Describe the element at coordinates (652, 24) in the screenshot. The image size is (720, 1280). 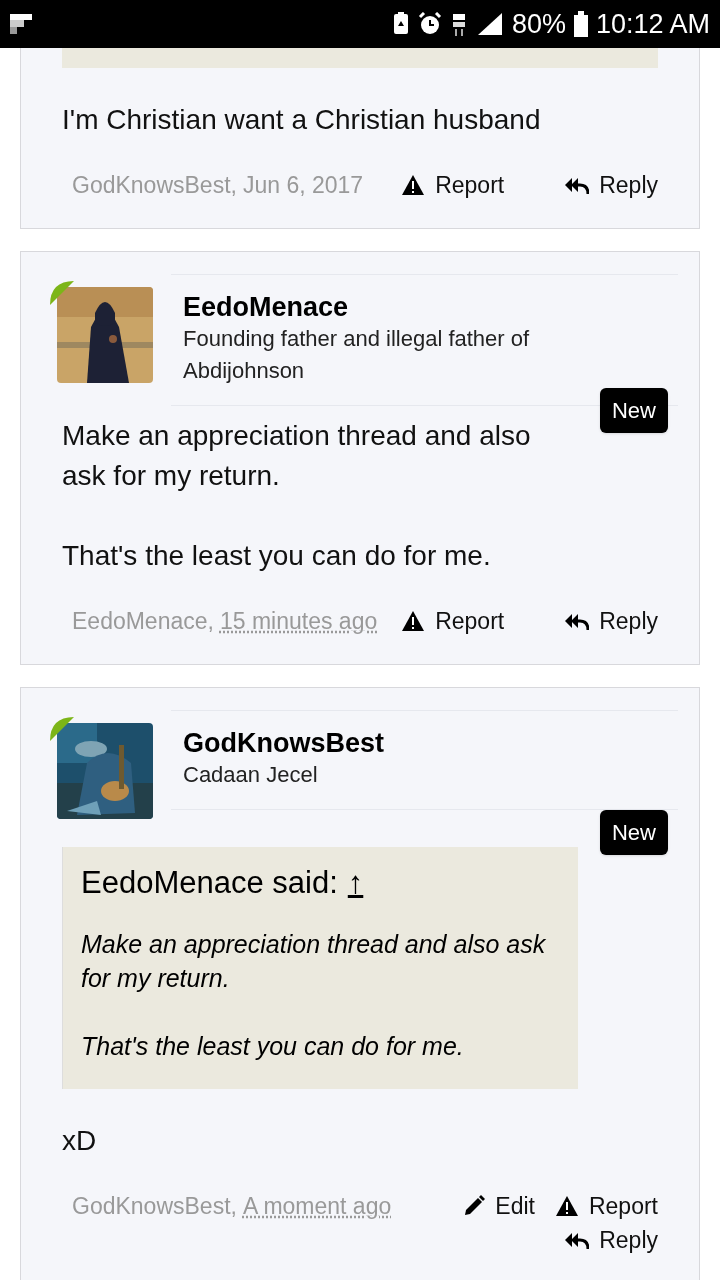
I see `clock-time: 10:12 AM` at that location.